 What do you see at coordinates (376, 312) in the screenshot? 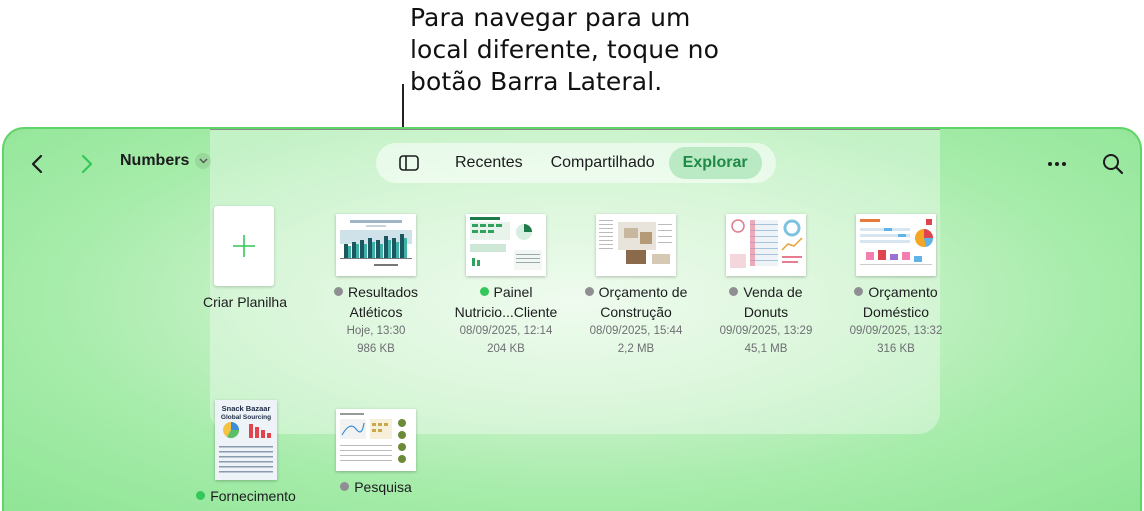
I see `document-title-line2: Atléticos` at bounding box center [376, 312].